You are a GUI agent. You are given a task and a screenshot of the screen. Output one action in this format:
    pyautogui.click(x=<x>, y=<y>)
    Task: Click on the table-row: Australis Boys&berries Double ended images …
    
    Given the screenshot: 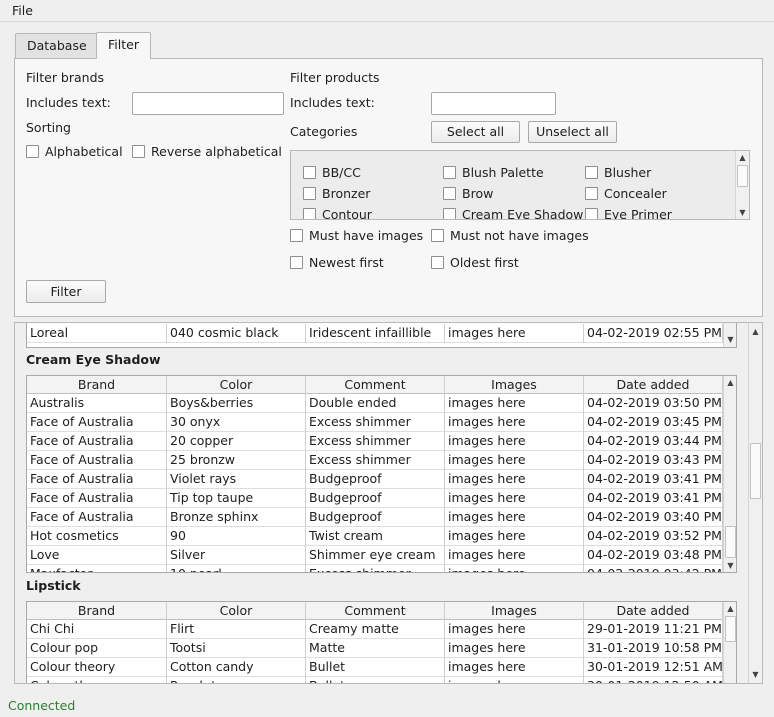 What is the action you would take?
    pyautogui.click(x=375, y=403)
    